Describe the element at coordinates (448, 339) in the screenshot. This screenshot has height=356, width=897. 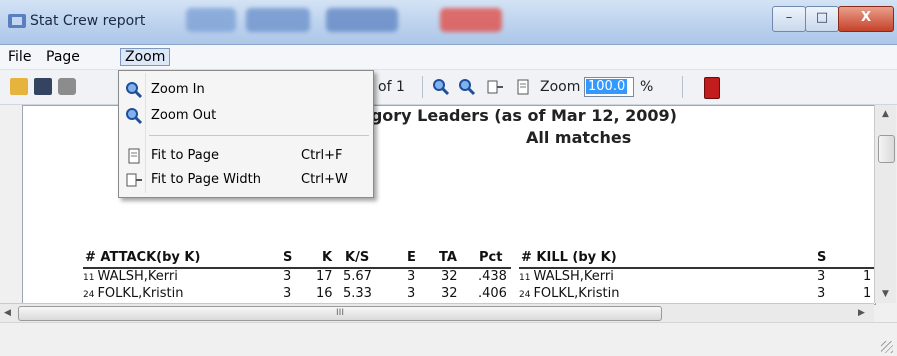
I see `status-bar` at that location.